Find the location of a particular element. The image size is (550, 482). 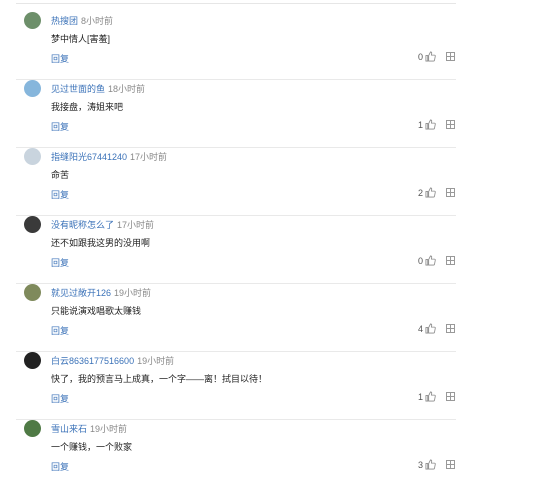

comment-item: 见过世面的鱼 18小时前 我接盘，涛姐来吧 回复 1 is located at coordinates (275, 114).